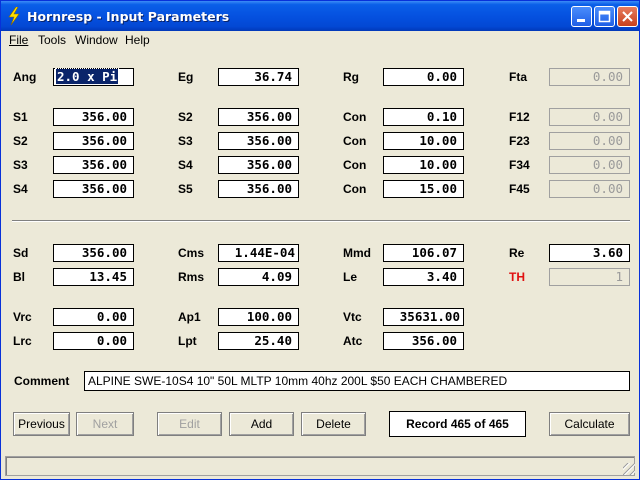  Describe the element at coordinates (519, 189) in the screenshot. I see `label-f45: F45` at that location.